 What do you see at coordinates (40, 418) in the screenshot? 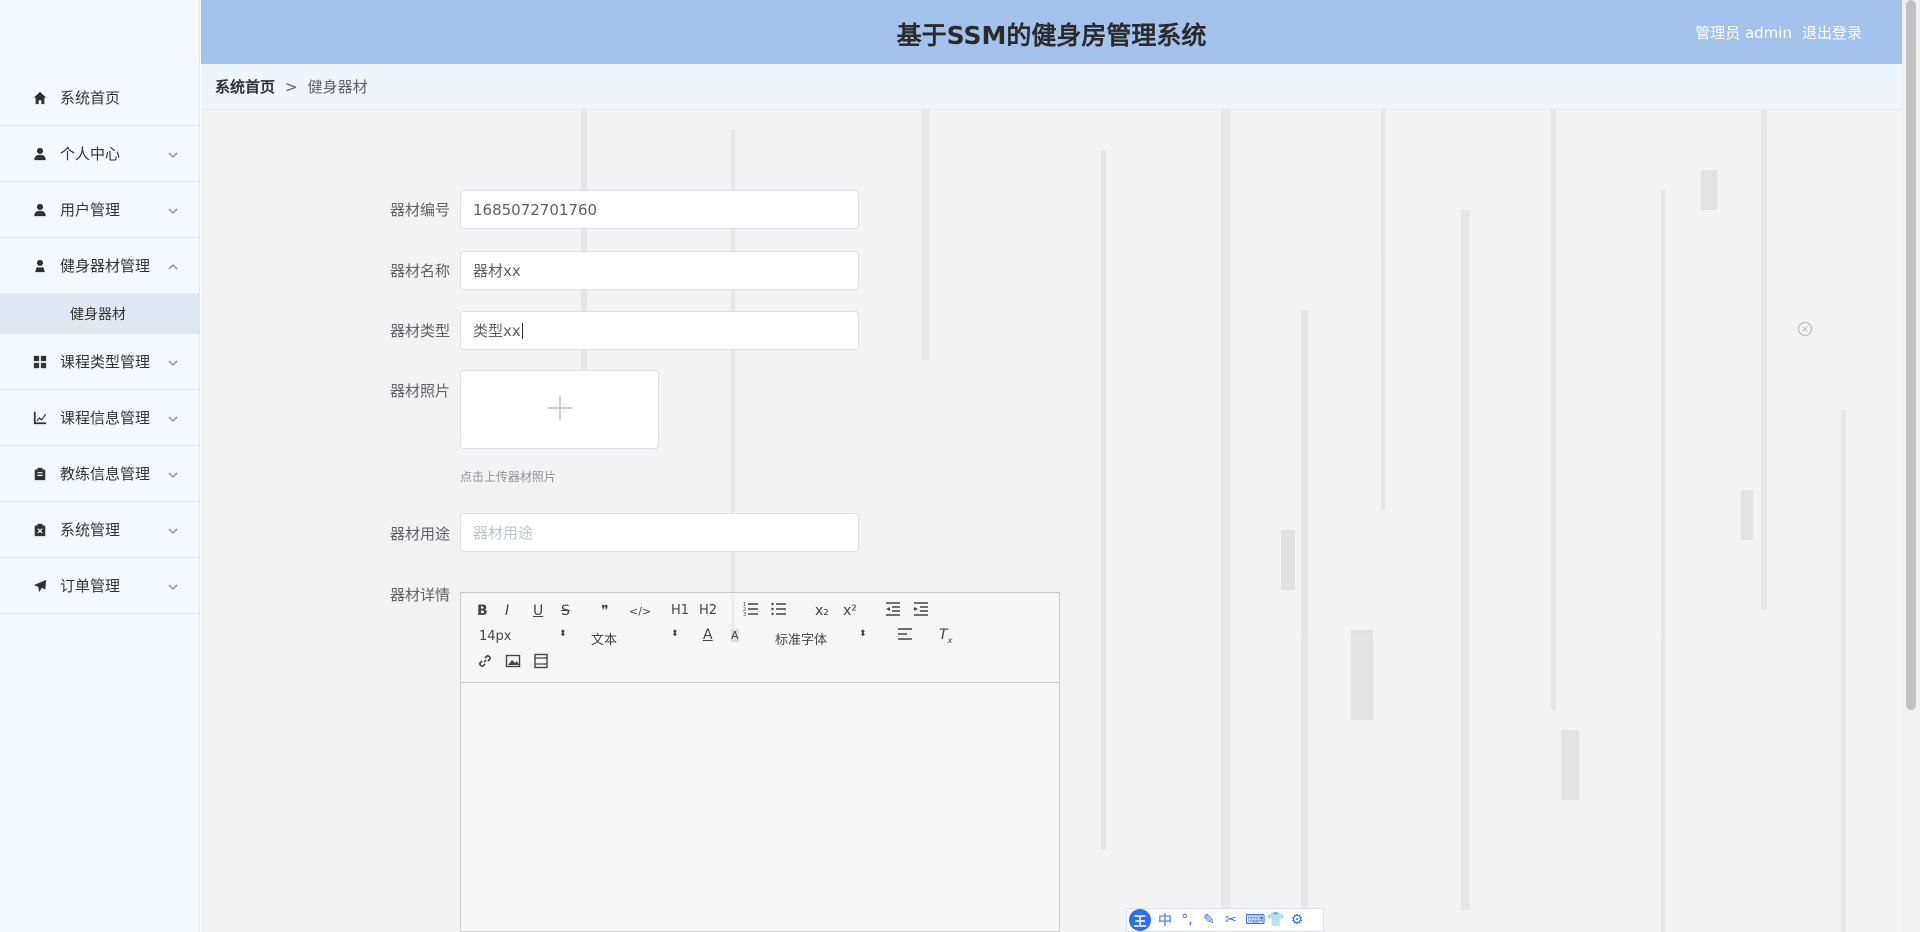
I see `chart-icon` at bounding box center [40, 418].